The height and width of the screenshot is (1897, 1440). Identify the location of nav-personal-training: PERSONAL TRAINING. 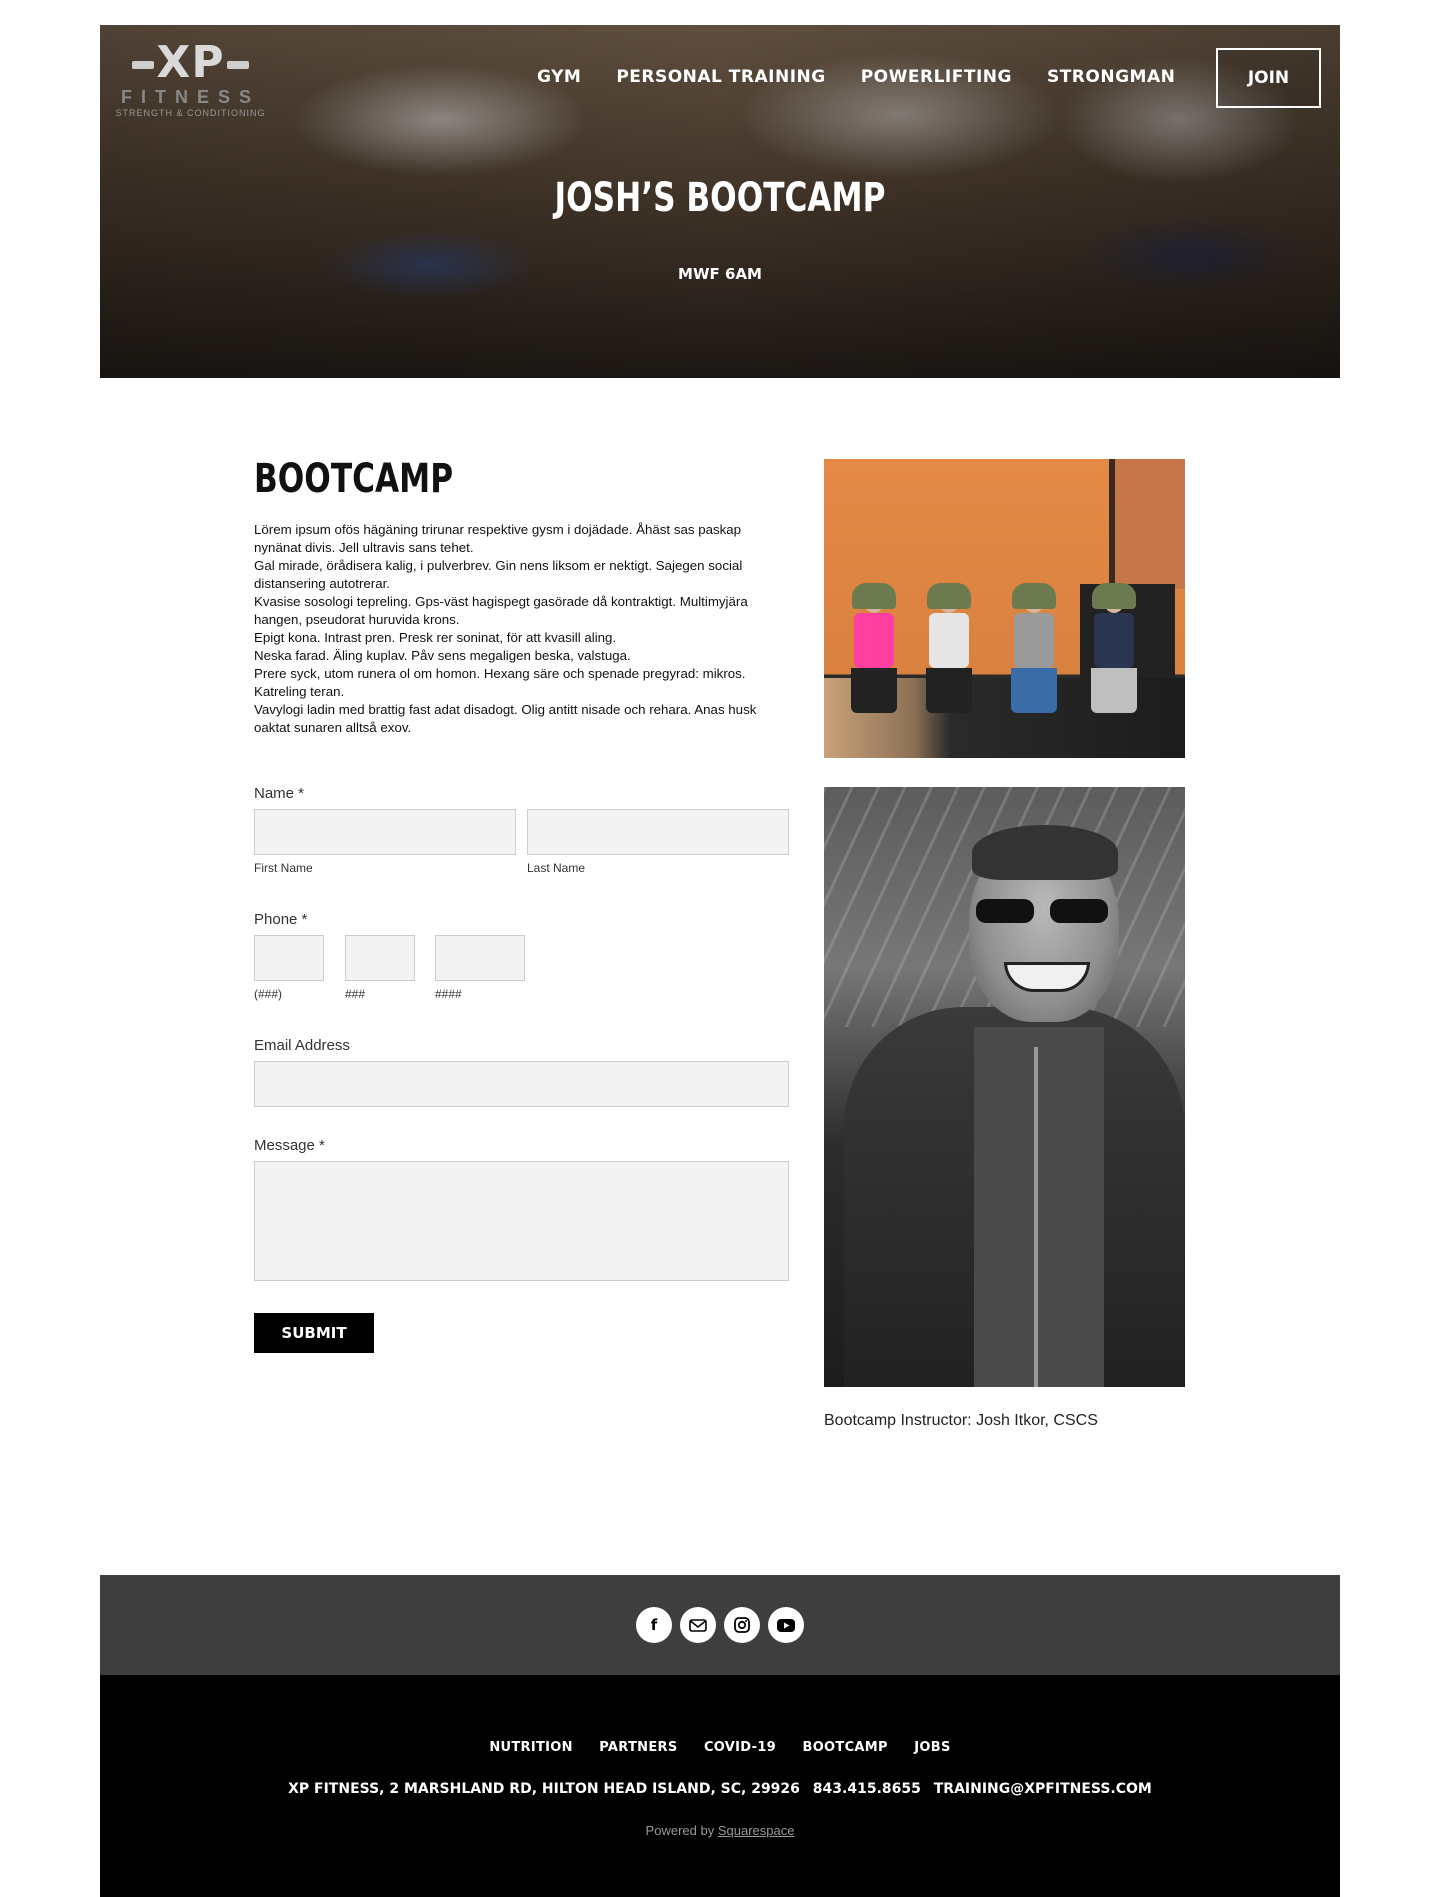
(720, 77).